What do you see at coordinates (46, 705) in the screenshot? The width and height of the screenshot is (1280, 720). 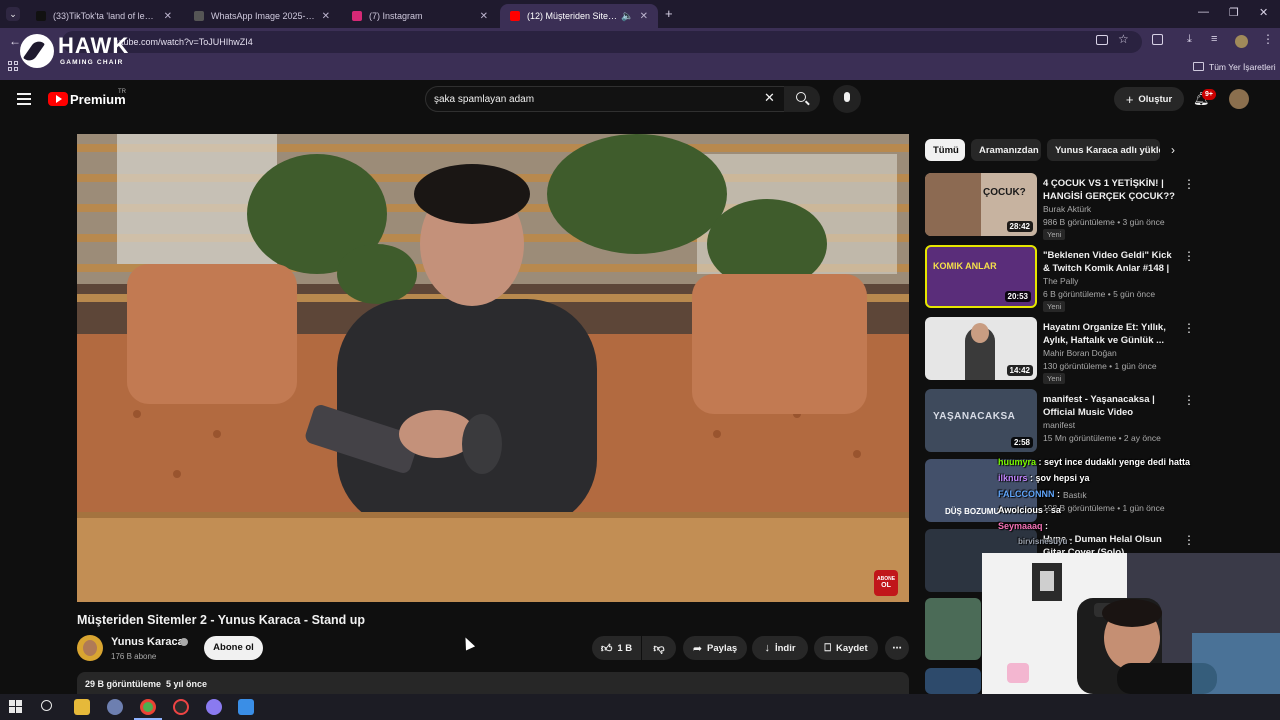 I see `taskbar-search-icon` at bounding box center [46, 705].